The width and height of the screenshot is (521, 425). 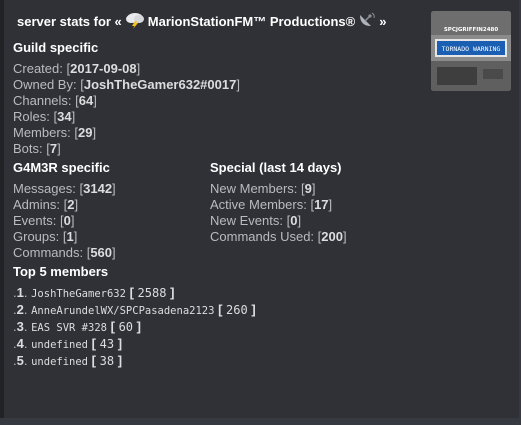 What do you see at coordinates (36, 204) in the screenshot?
I see `admins-label: Admins:` at bounding box center [36, 204].